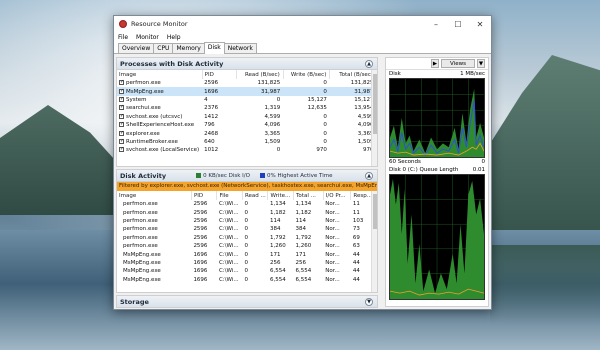  I want to click on close-icon: ✕, so click(480, 24).